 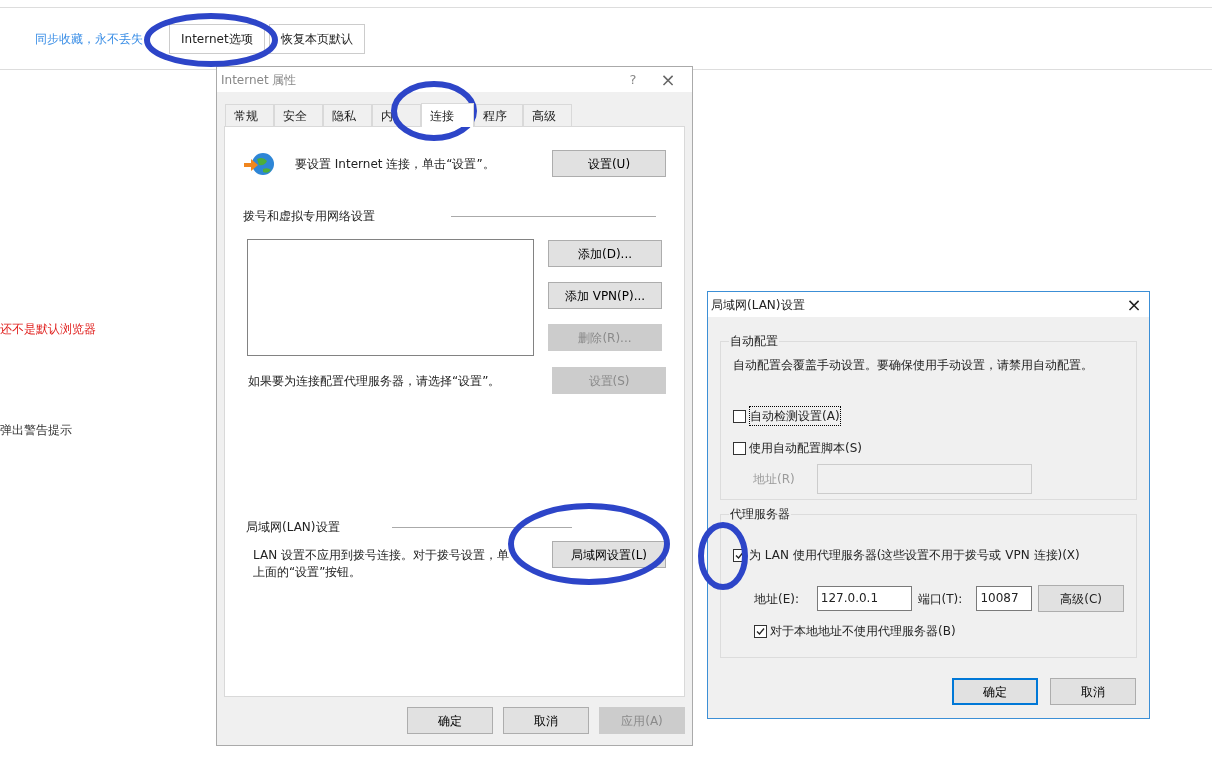 What do you see at coordinates (1081, 598) in the screenshot?
I see `advanced-button: 高级(C)` at bounding box center [1081, 598].